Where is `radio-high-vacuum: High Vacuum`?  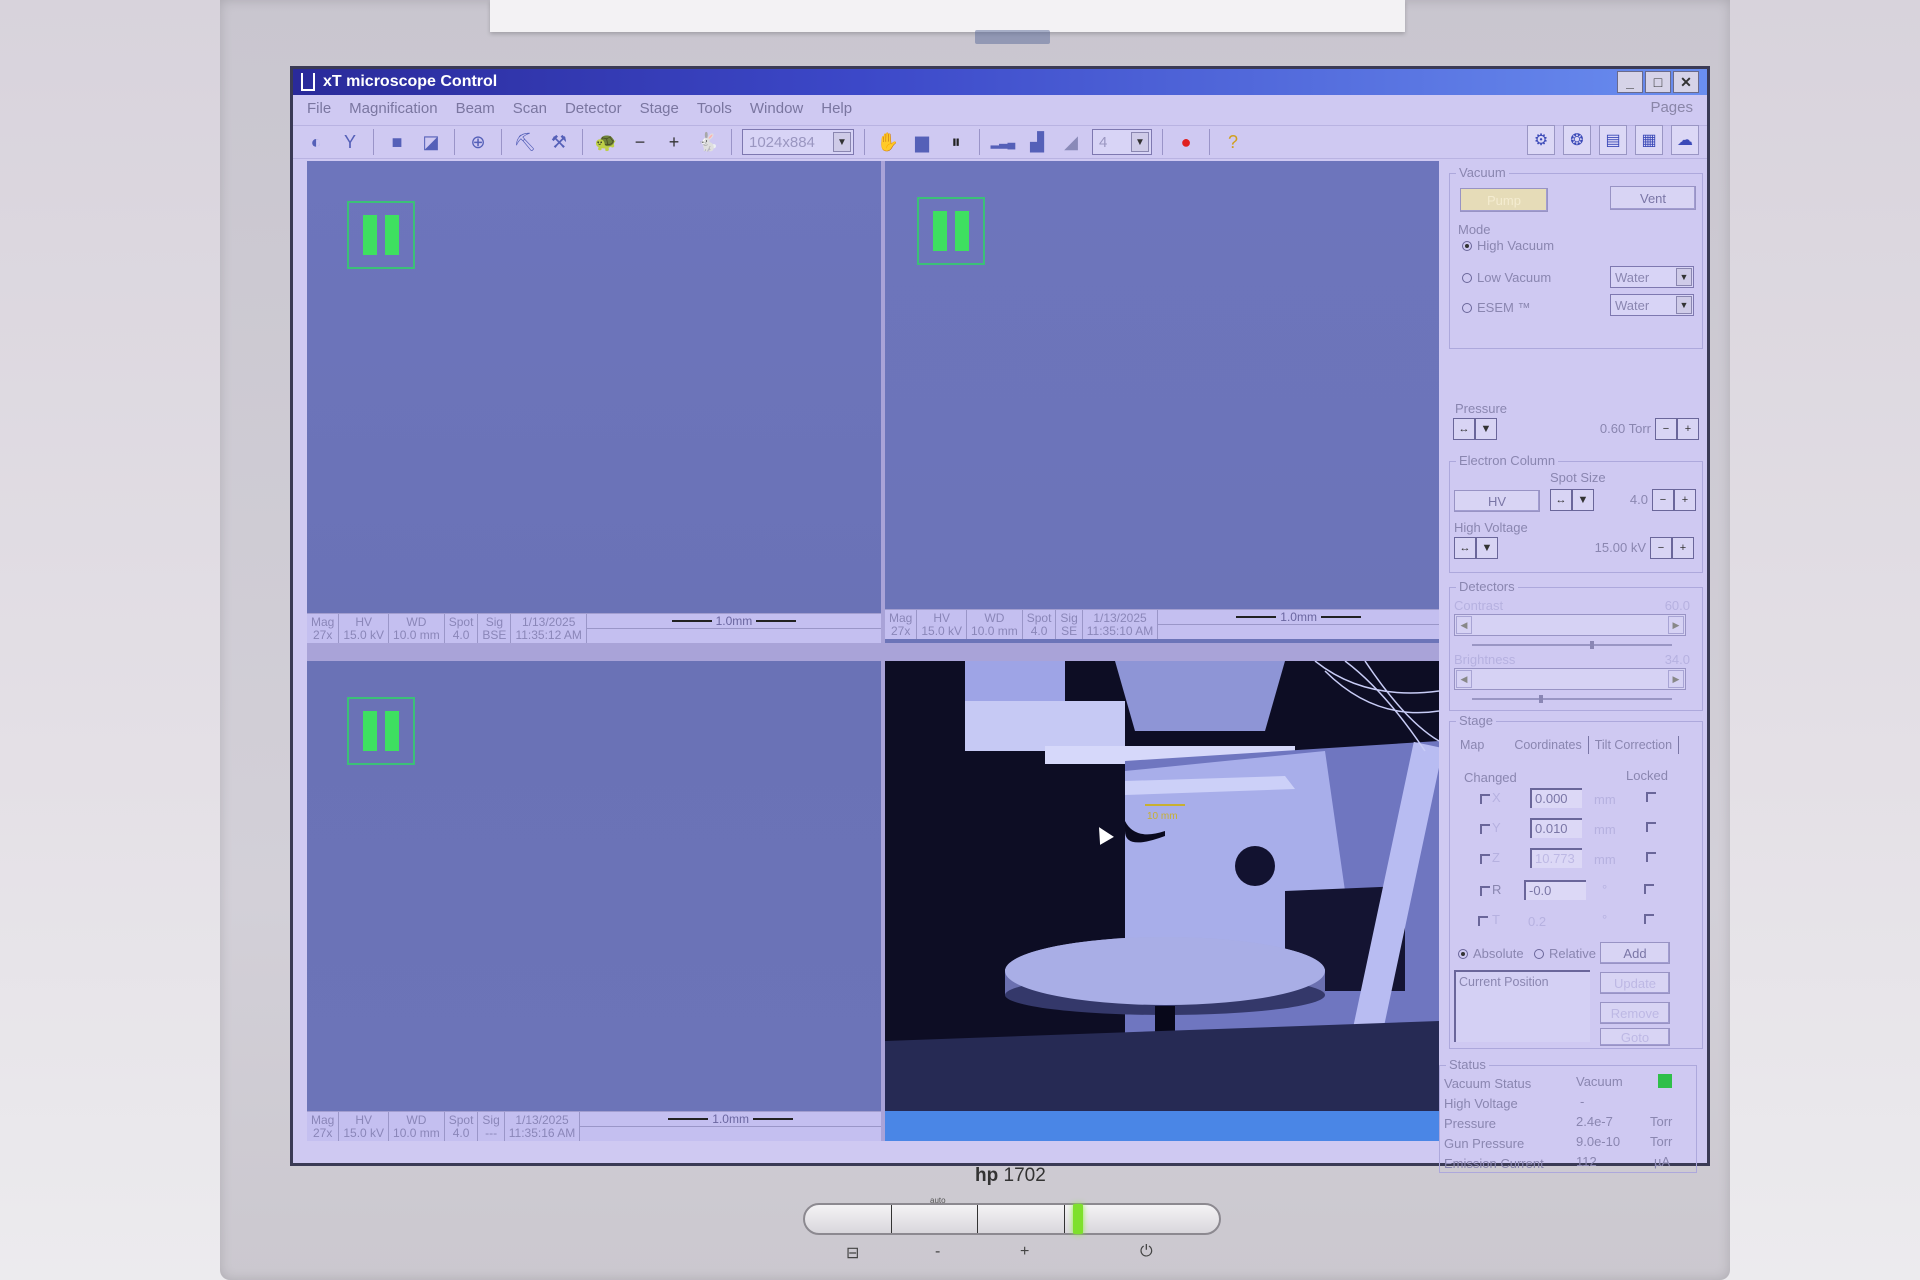
radio-high-vacuum: High Vacuum is located at coordinates (1508, 245).